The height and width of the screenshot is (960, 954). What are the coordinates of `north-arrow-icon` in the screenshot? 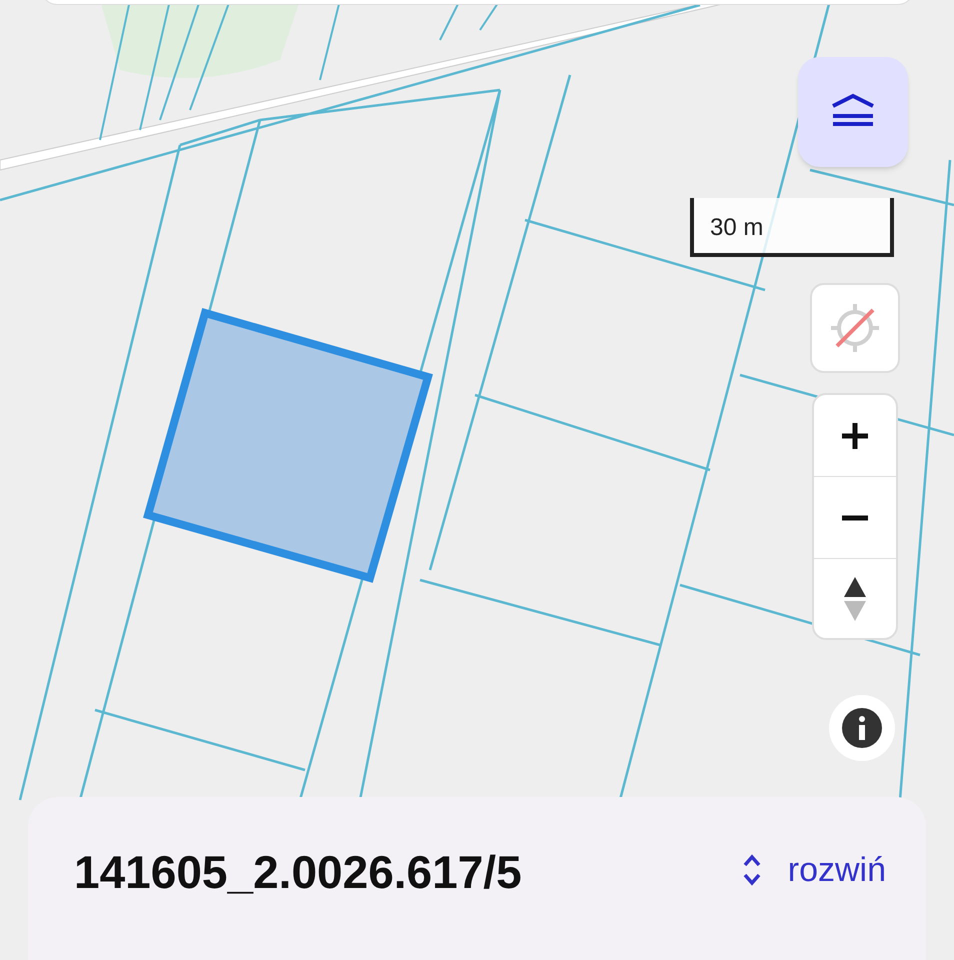 It's located at (855, 598).